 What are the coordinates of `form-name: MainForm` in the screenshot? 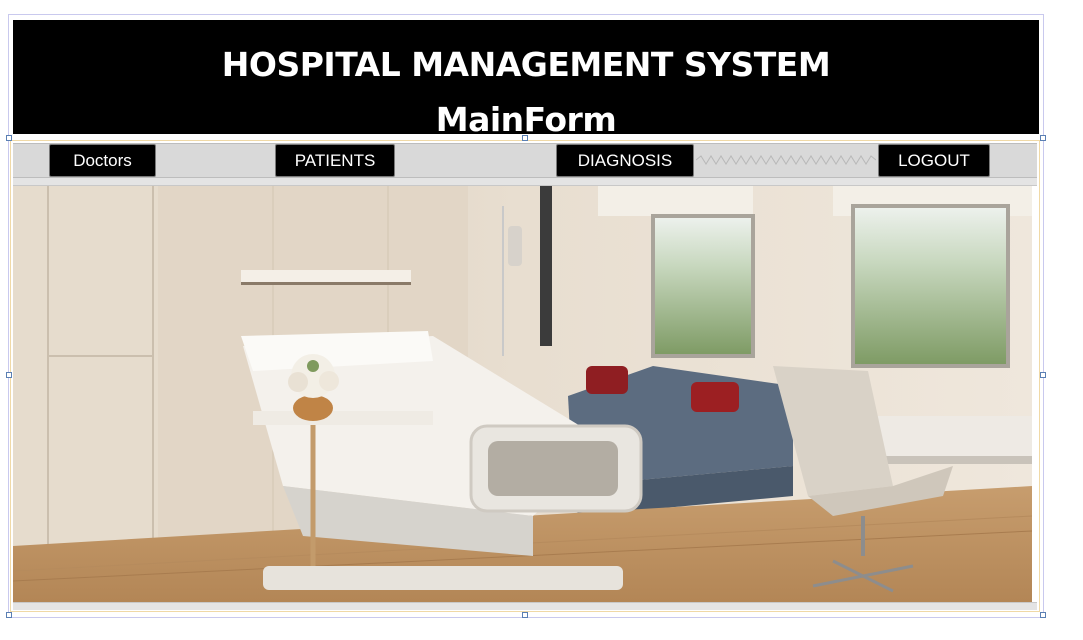 It's located at (526, 119).